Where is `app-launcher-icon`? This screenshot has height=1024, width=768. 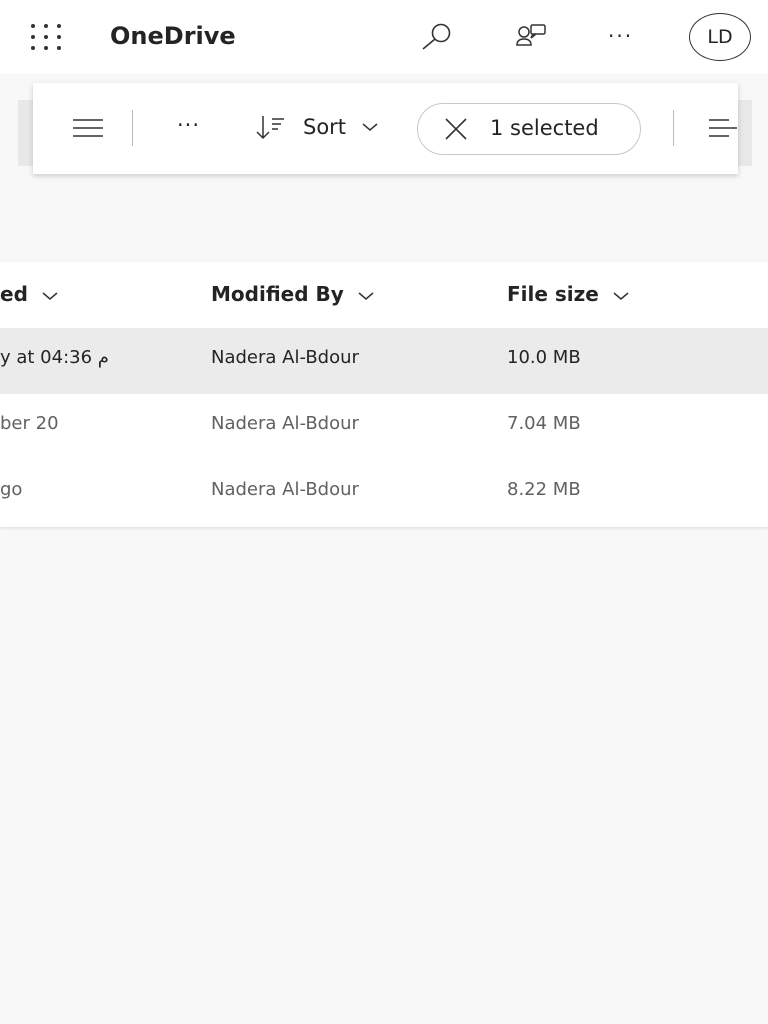
app-launcher-icon is located at coordinates (46, 37).